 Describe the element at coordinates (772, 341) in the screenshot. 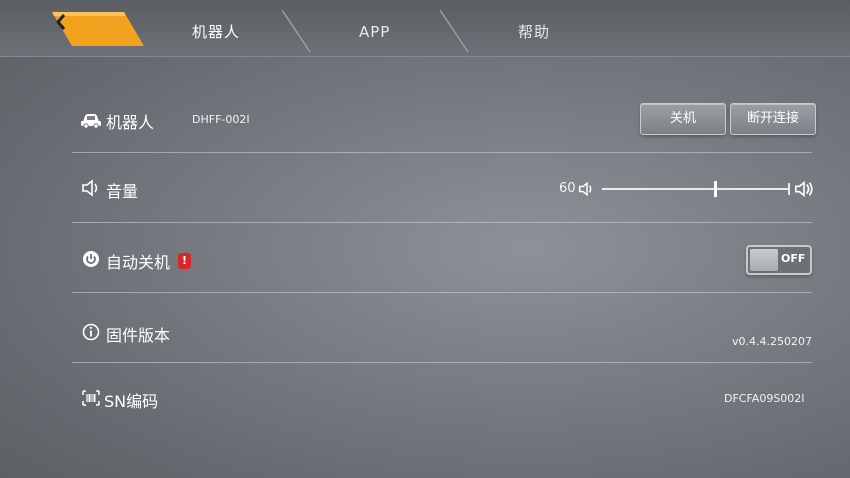

I see `firmware-version: v0.4.4.250207` at that location.